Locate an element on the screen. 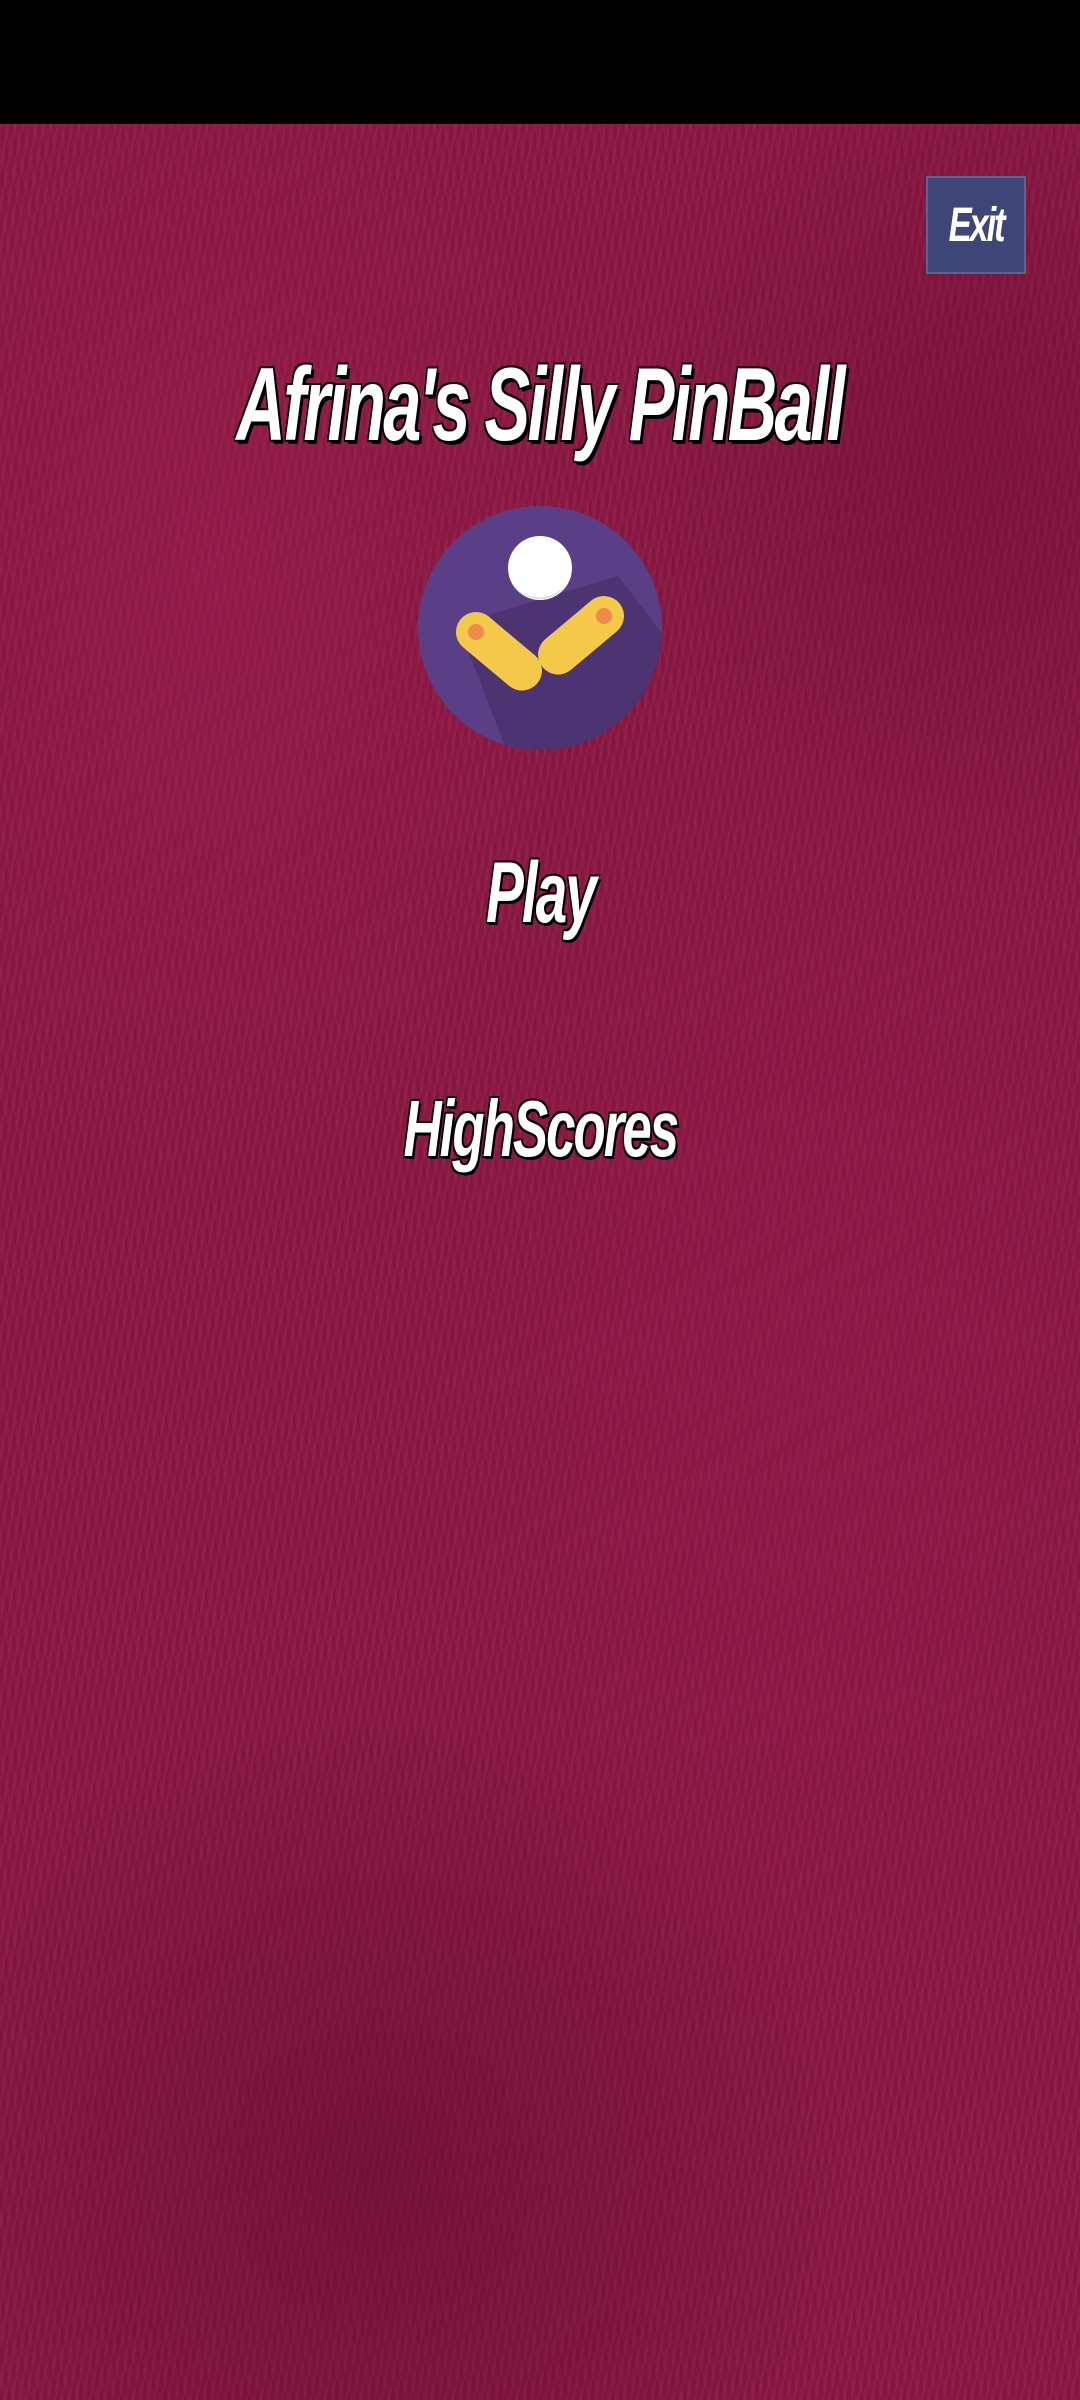 The width and height of the screenshot is (1080, 2400). game-title-text: Afrina's Silly PinBall is located at coordinates (541, 405).